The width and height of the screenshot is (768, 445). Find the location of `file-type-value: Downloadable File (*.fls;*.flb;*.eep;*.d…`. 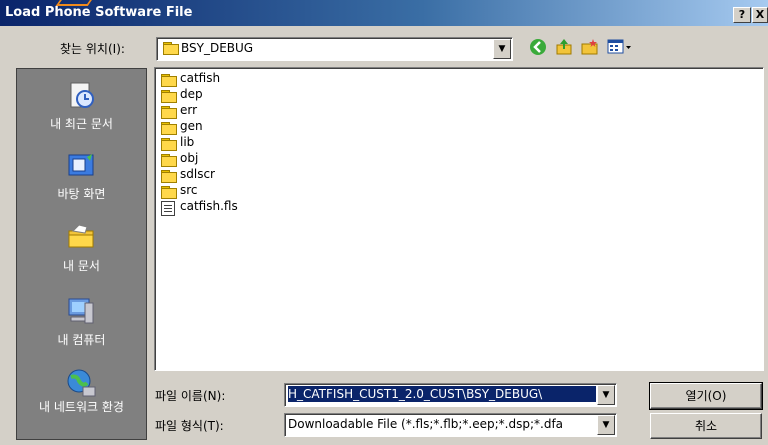

file-type-value: Downloadable File (*.fls;*.flb;*.eep;*.d… is located at coordinates (426, 424).